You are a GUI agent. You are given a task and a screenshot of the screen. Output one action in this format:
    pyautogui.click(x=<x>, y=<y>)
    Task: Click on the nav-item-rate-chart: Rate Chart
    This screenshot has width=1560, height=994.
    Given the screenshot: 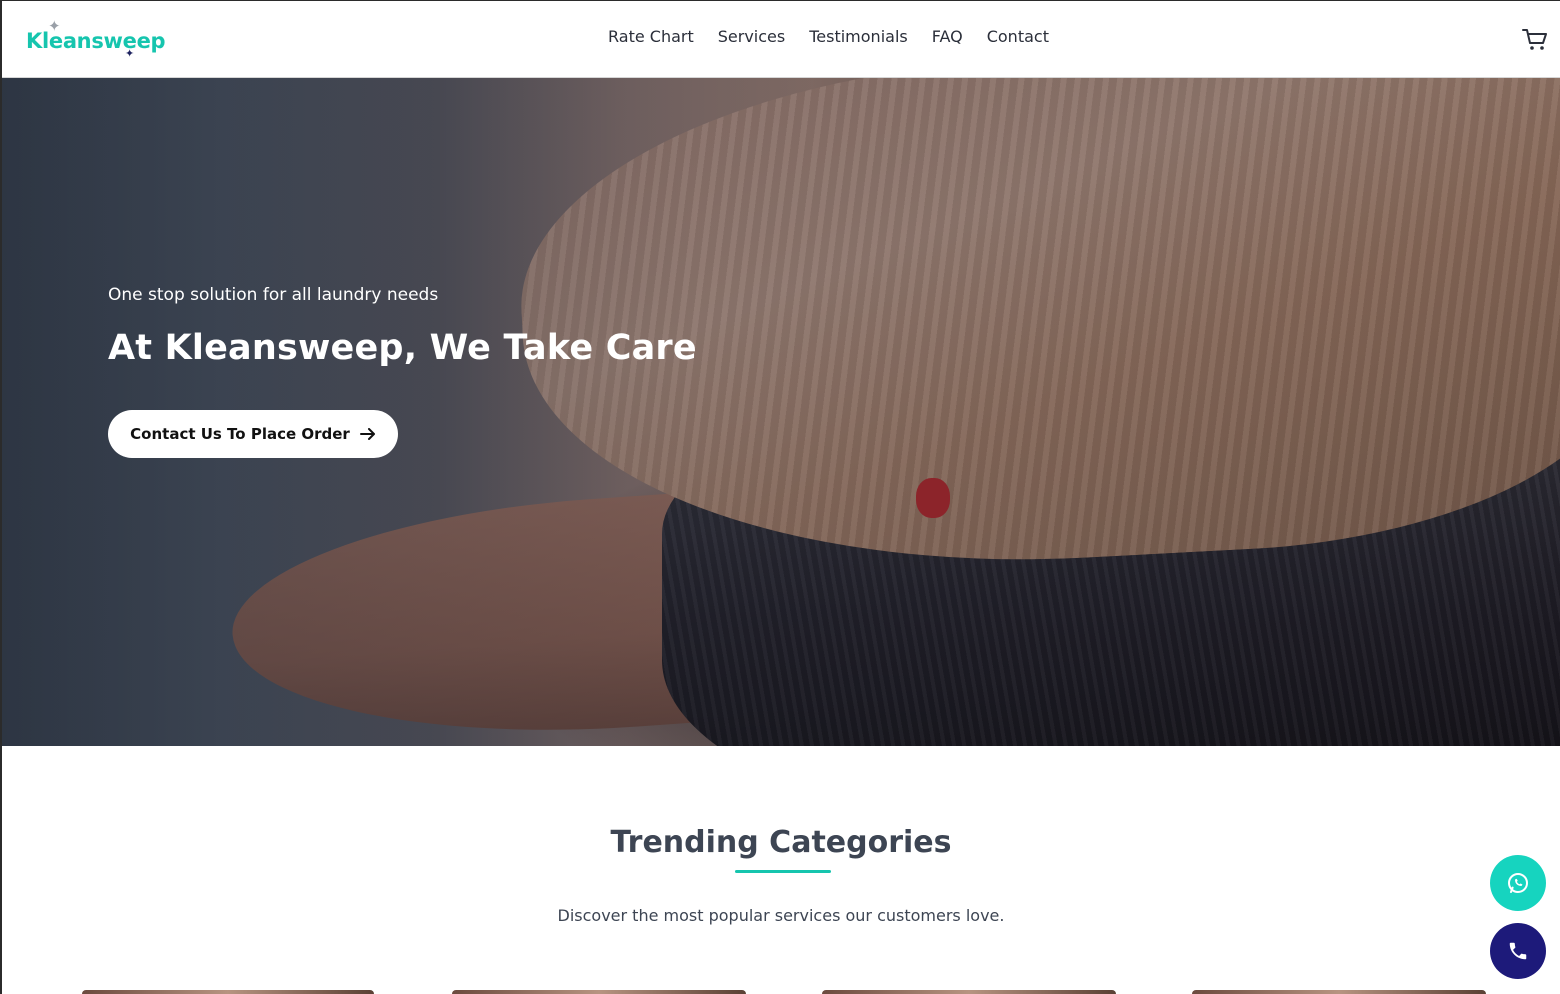 What is the action you would take?
    pyautogui.click(x=651, y=36)
    